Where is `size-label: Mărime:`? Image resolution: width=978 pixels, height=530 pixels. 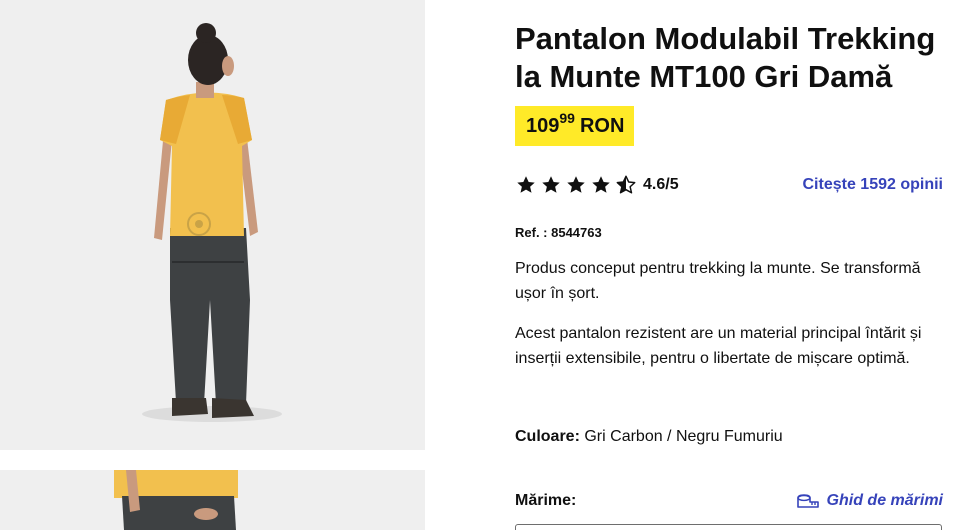 size-label: Mărime: is located at coordinates (546, 500).